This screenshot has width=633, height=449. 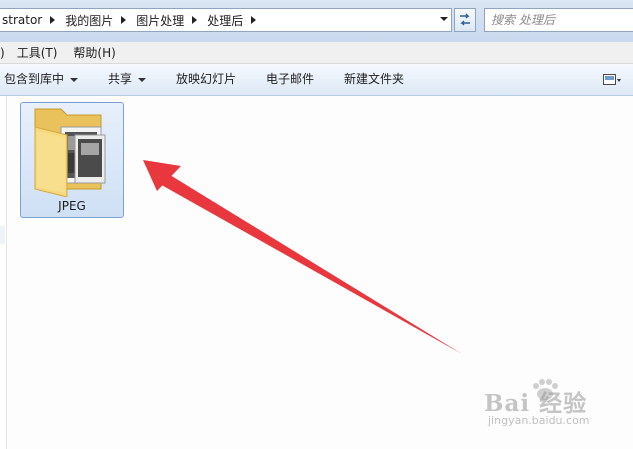 I want to click on refresh-icon, so click(x=465, y=19).